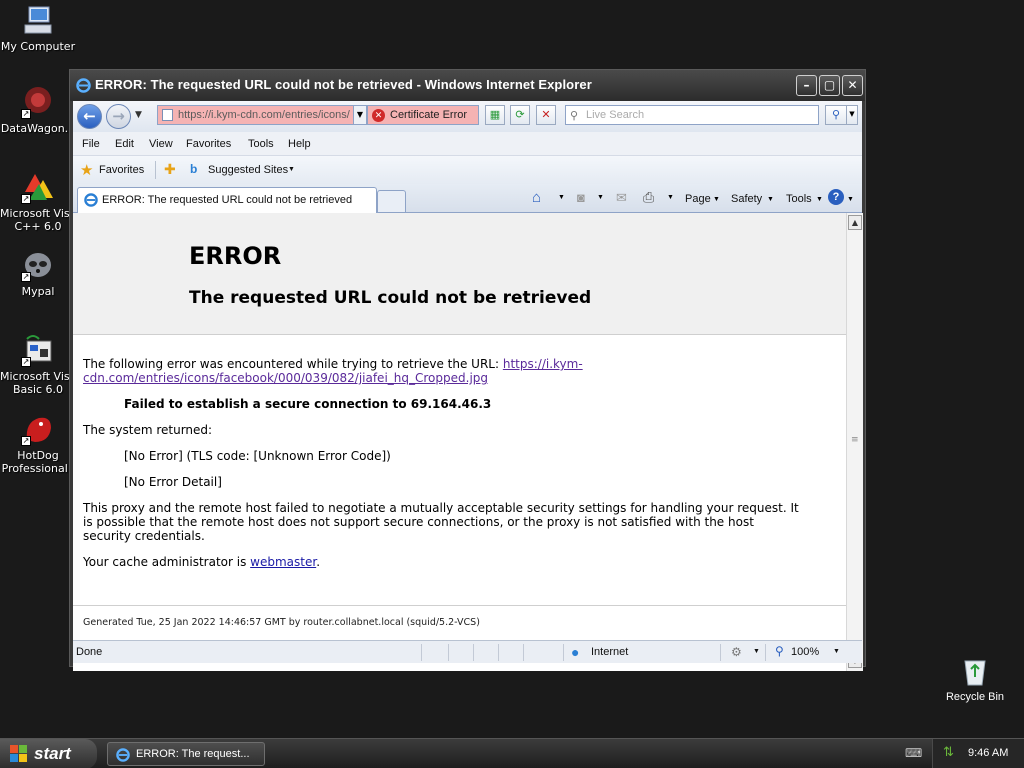 This screenshot has width=1024, height=768. I want to click on help-icon: ?, so click(836, 197).